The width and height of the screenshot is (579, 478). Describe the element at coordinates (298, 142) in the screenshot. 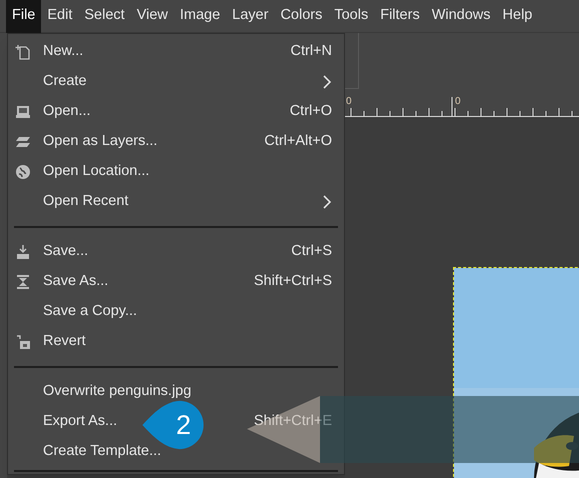

I see `shortcut-text: Ctrl+Alt+O` at that location.